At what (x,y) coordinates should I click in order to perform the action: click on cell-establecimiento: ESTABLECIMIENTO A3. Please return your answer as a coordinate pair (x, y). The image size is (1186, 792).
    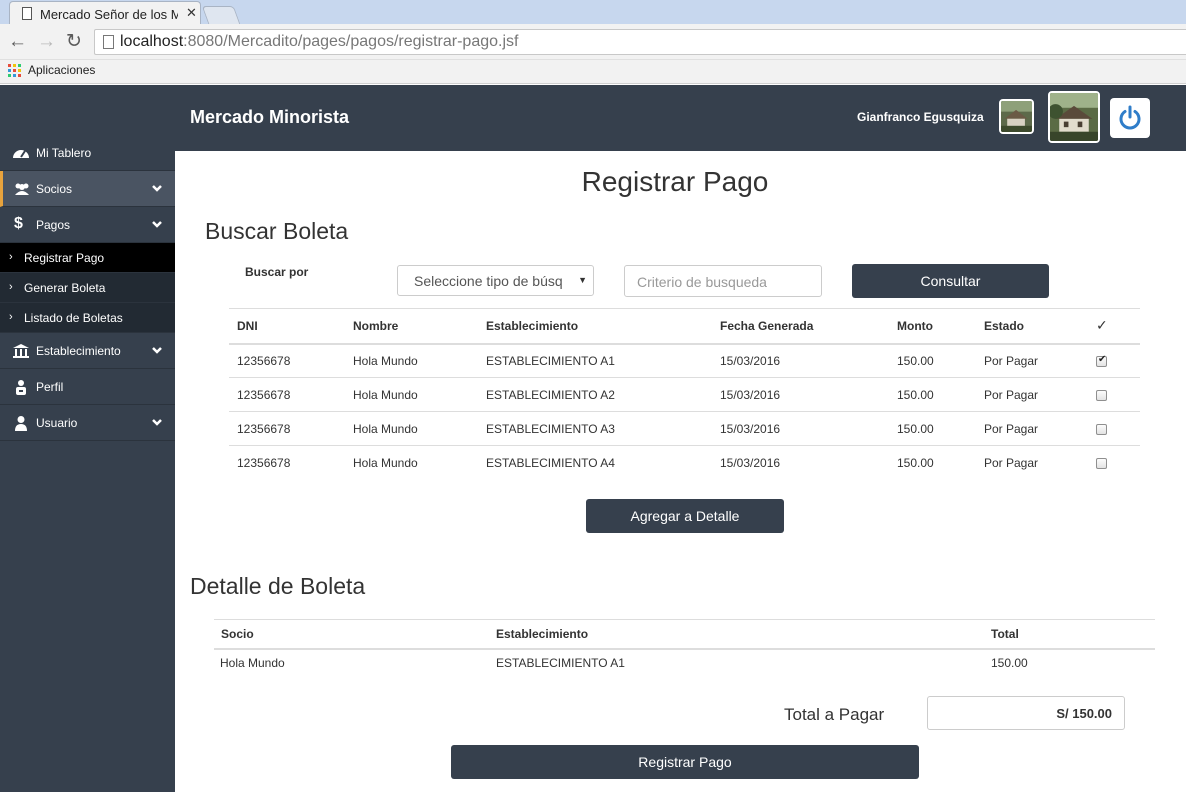
    Looking at the image, I should click on (595, 428).